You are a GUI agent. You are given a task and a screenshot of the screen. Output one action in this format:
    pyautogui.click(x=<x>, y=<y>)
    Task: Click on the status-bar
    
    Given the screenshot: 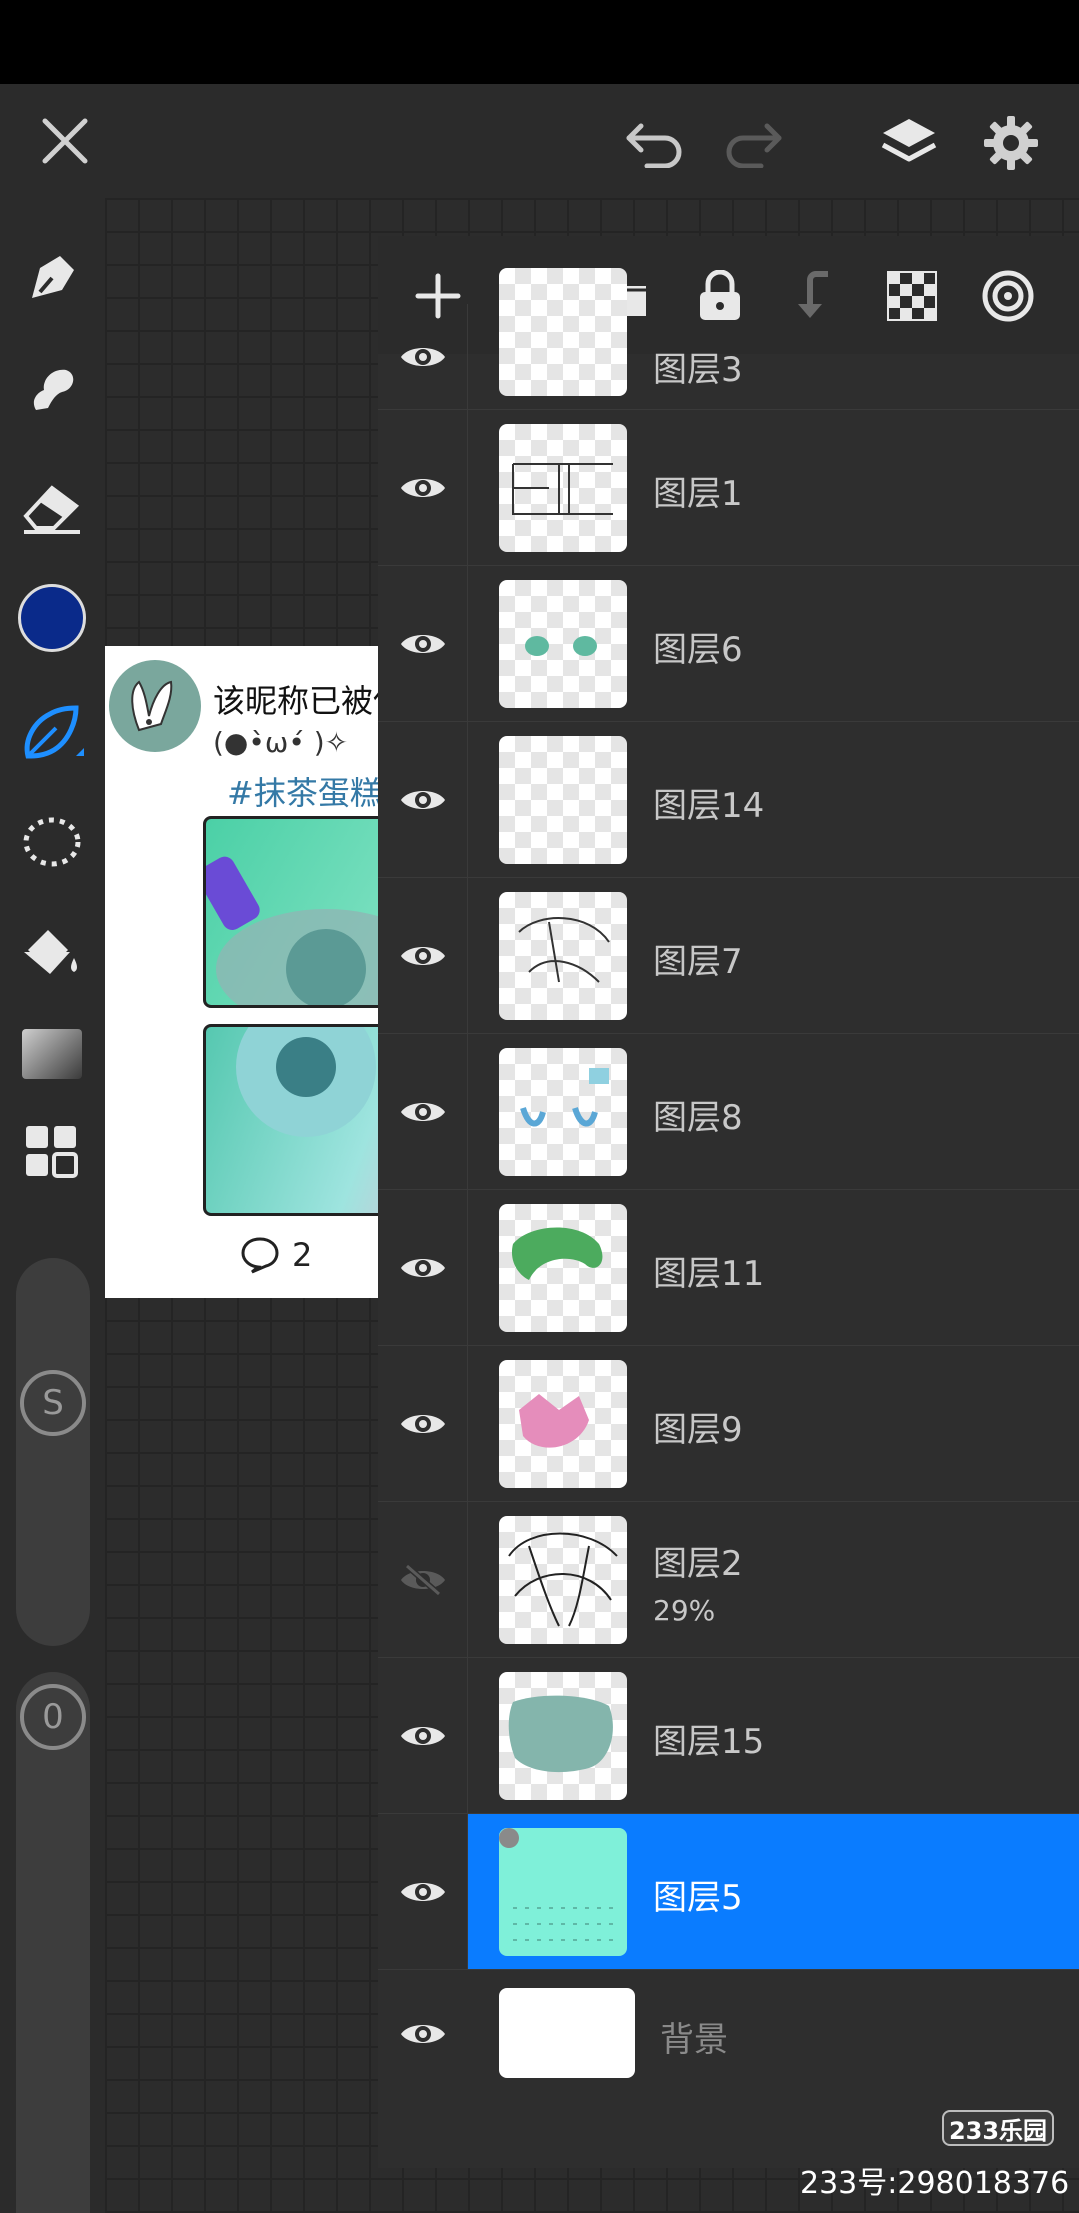 What is the action you would take?
    pyautogui.click(x=539, y=42)
    